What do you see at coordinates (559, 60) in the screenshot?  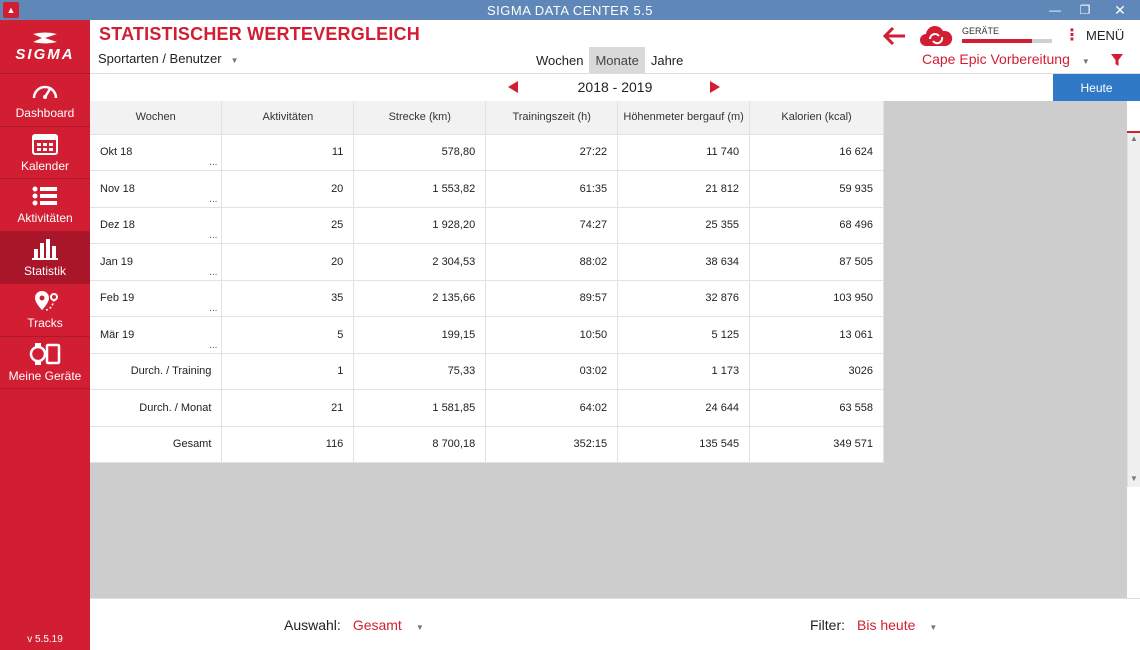 I see `tab-wochen: Wochen` at bounding box center [559, 60].